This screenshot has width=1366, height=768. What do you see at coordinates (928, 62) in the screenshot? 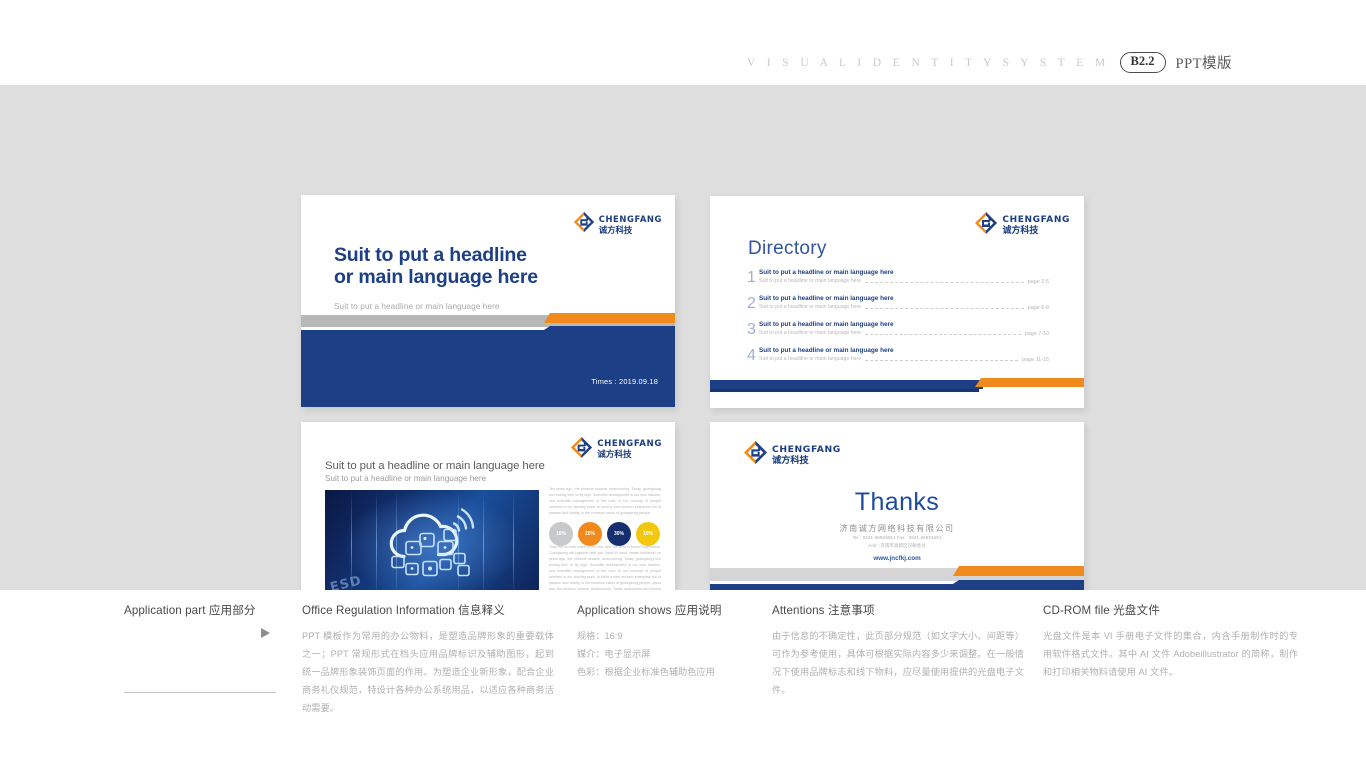
I see `vis-system-title: V I S U A L I D E N T I T Y S Y S T E M` at bounding box center [928, 62].